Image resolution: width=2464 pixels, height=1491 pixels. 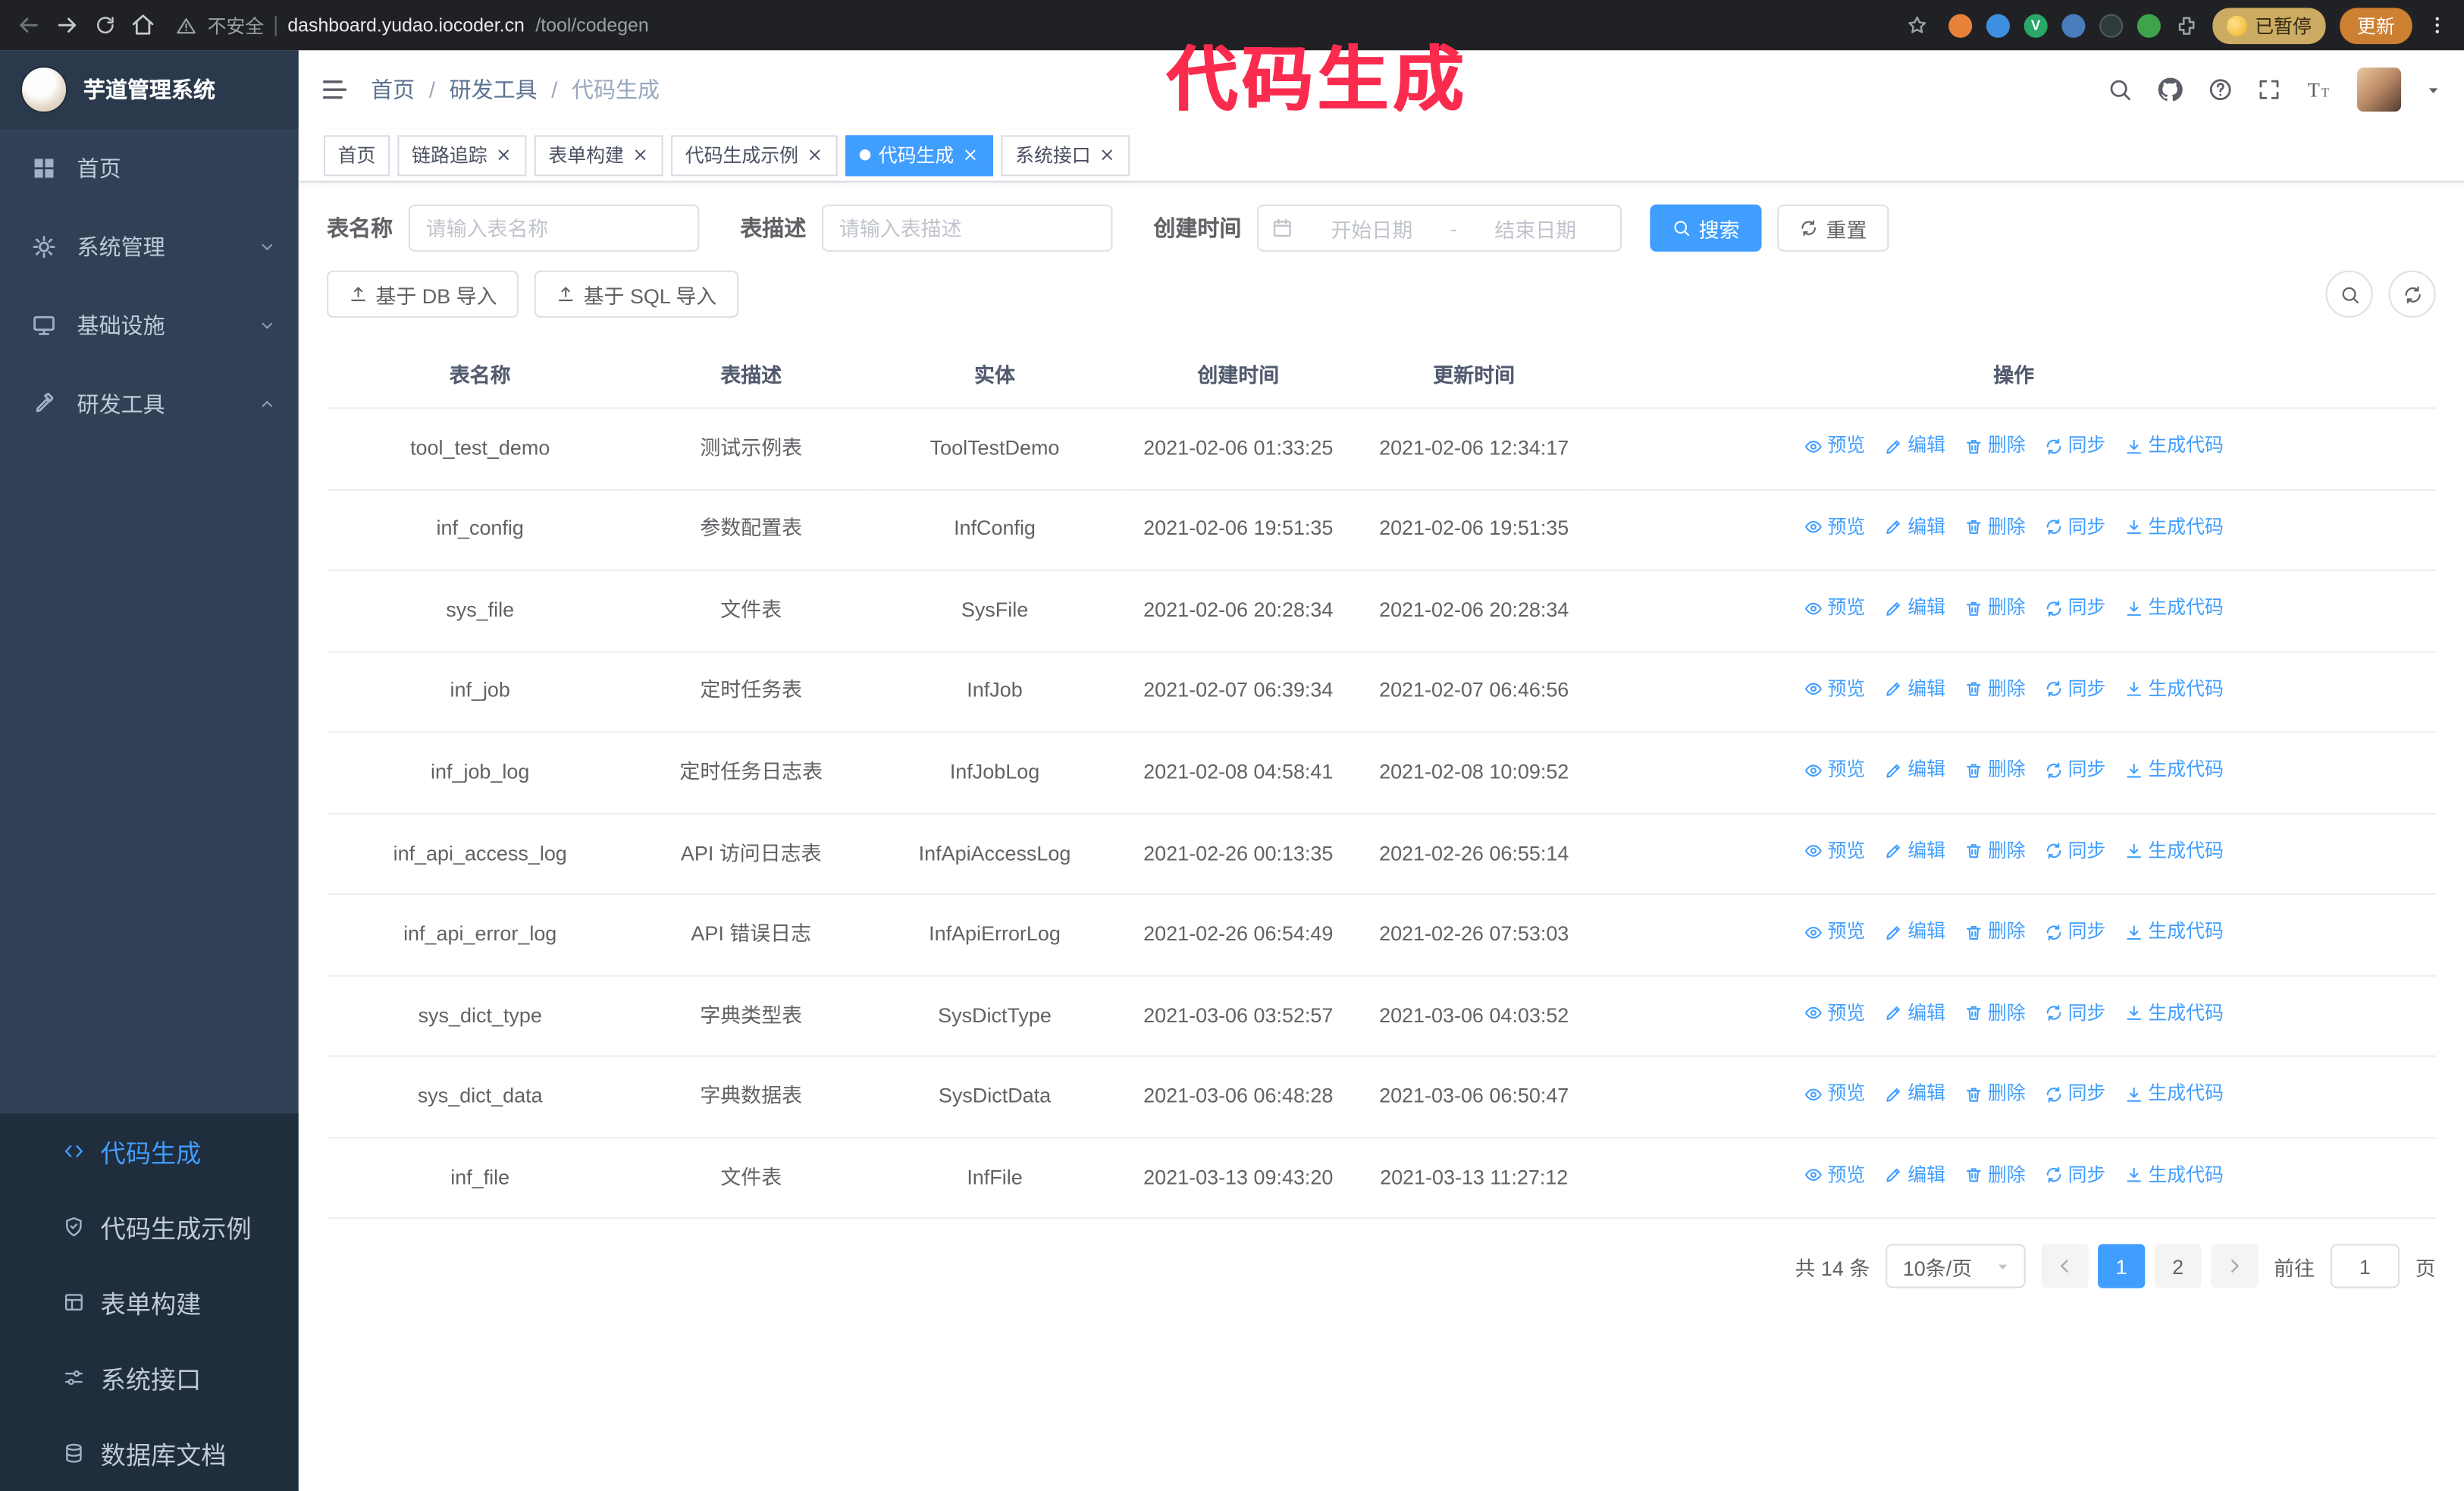 I want to click on back-icon, so click(x=29, y=25).